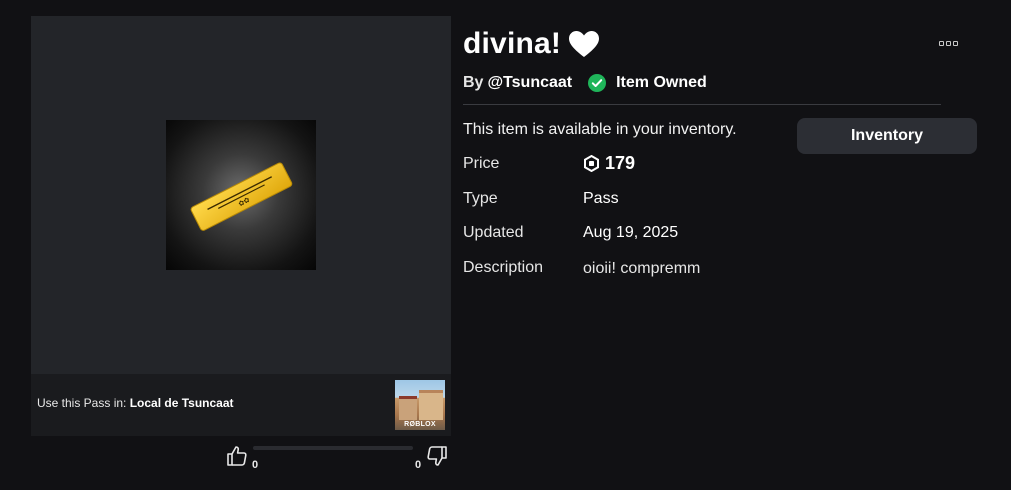 This screenshot has width=1011, height=490. Describe the element at coordinates (887, 136) in the screenshot. I see `inventory-button: Inventory` at that location.